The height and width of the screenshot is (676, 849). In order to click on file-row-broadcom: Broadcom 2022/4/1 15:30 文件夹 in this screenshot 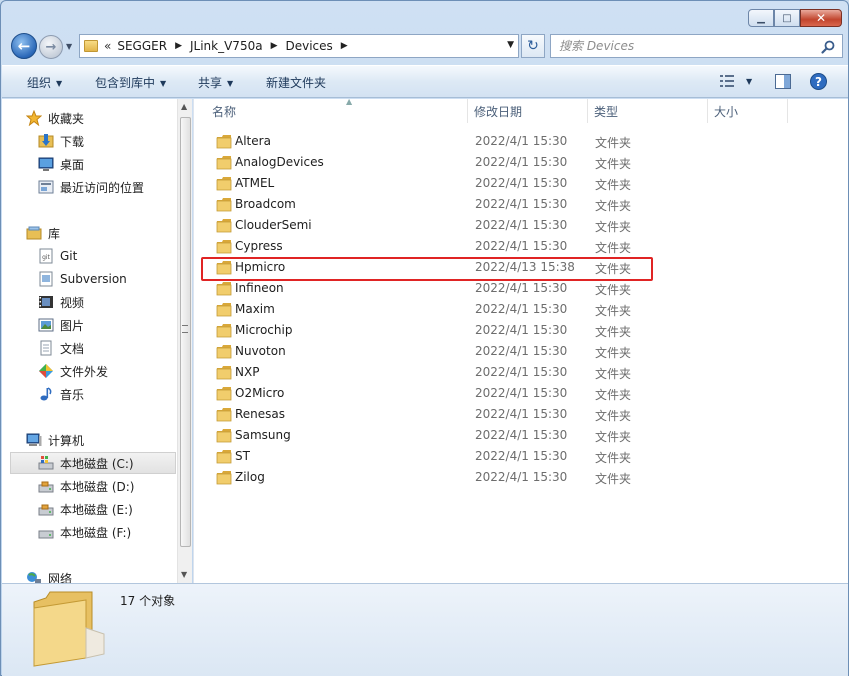, I will do `click(422, 204)`.